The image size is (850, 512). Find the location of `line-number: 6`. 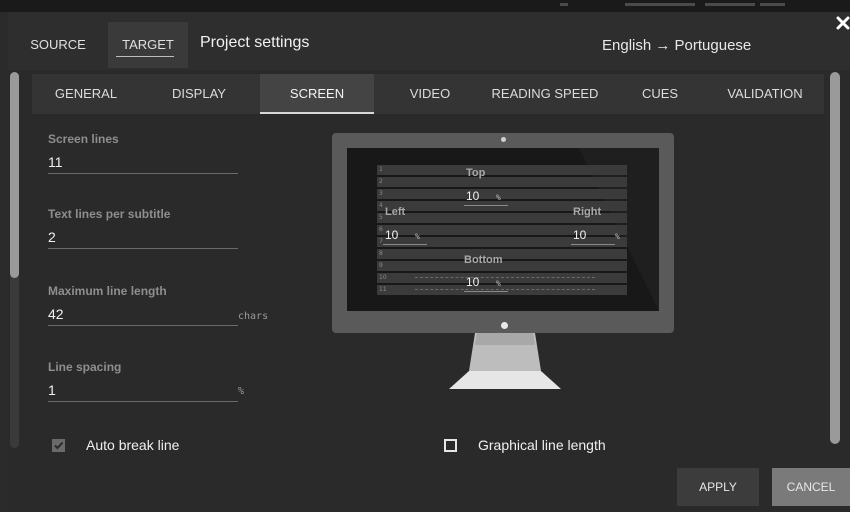

line-number: 6 is located at coordinates (381, 229).